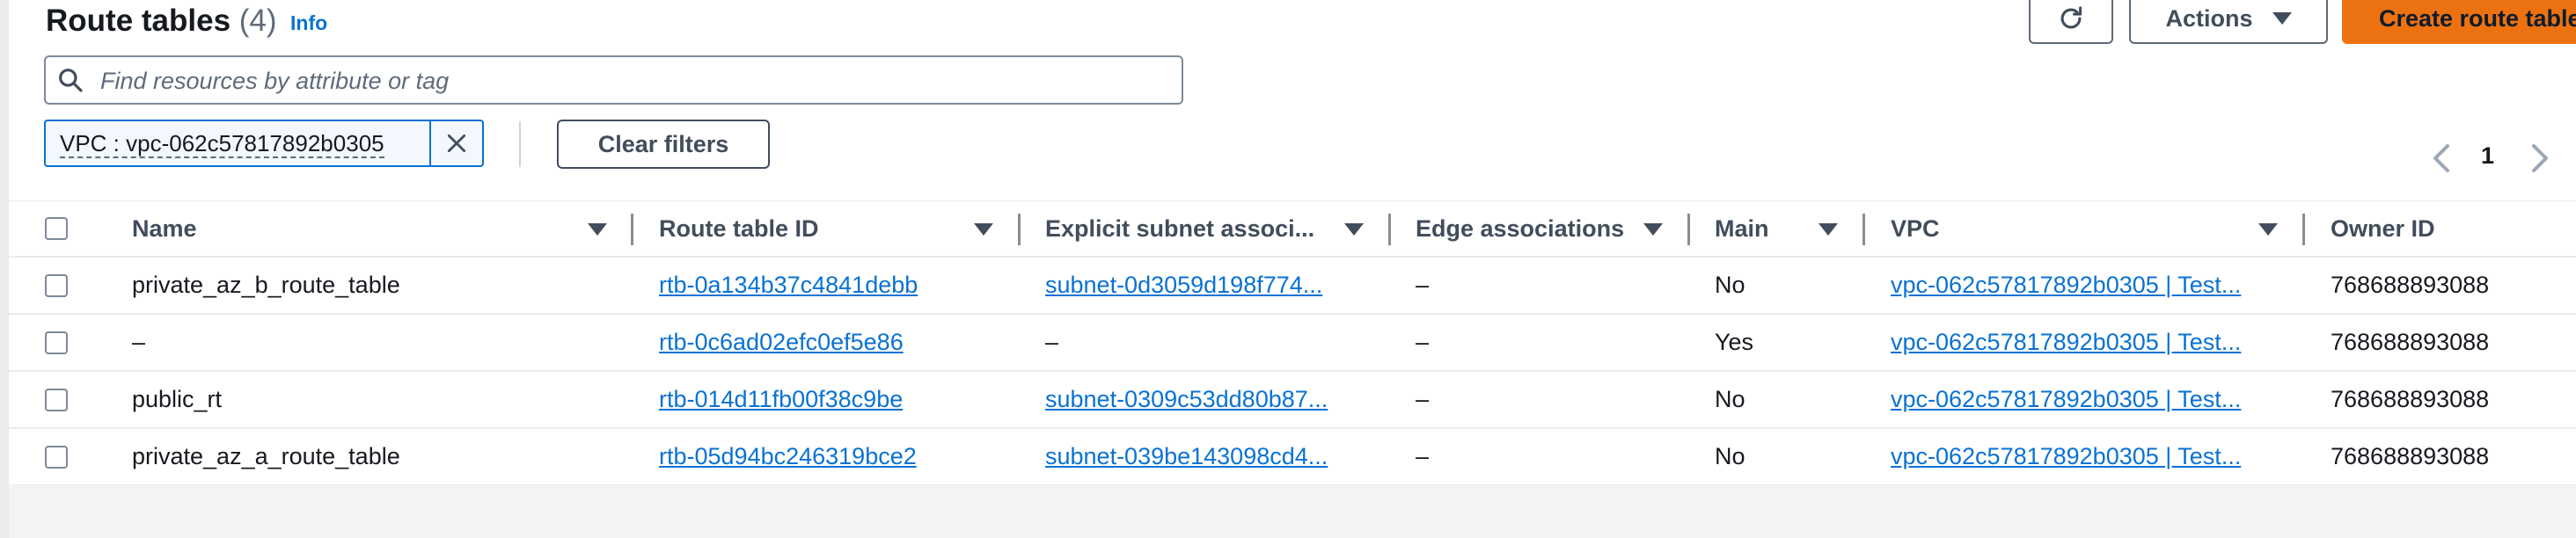 Image resolution: width=2576 pixels, height=538 pixels. Describe the element at coordinates (138, 21) in the screenshot. I see `page-title-text: Route tables` at that location.